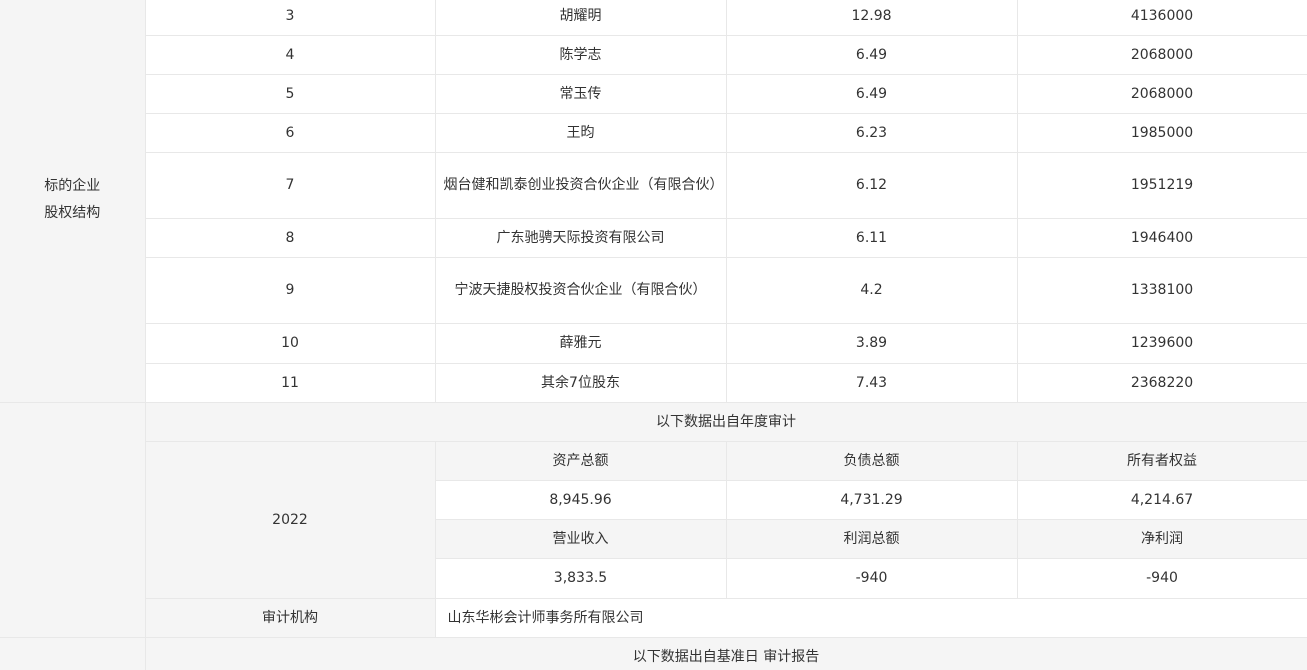  I want to click on total-assets-header: 资产总额, so click(580, 461).